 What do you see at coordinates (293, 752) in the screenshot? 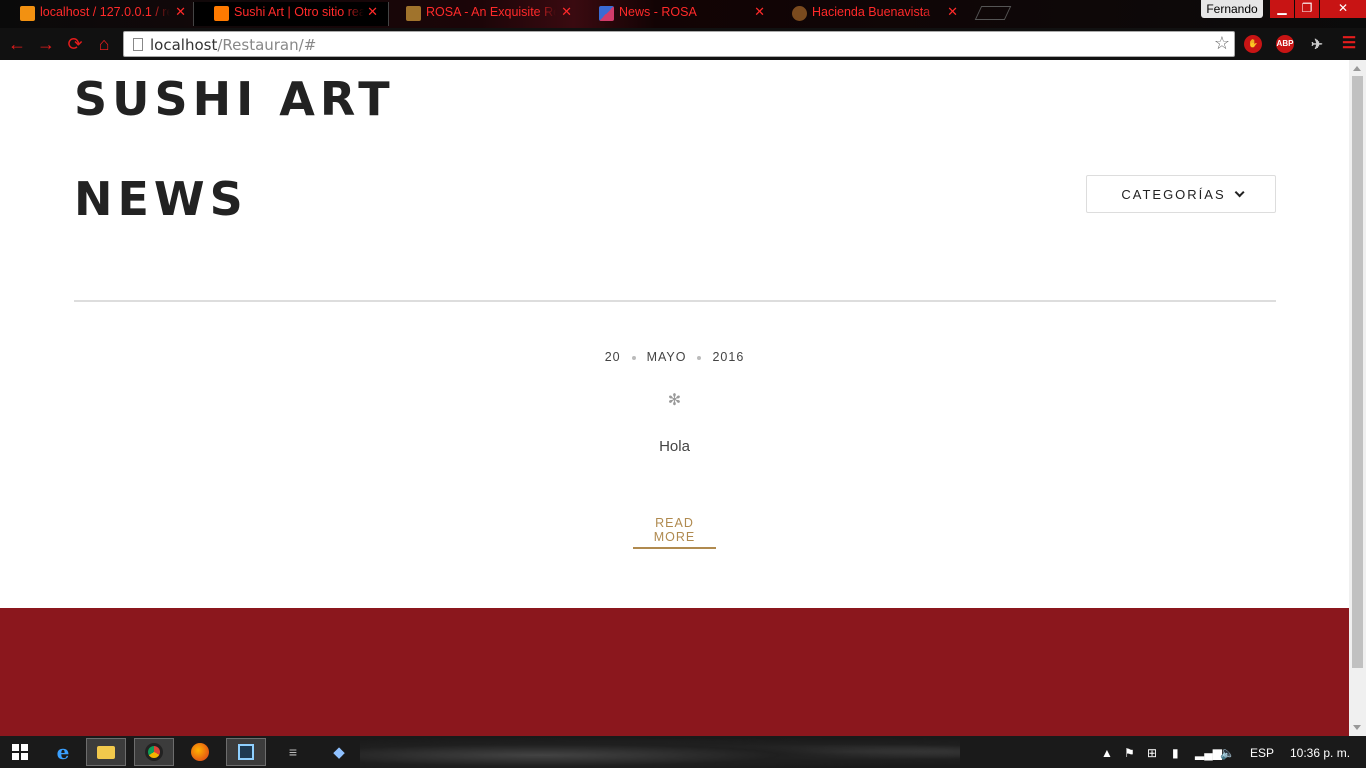
I see `app-lines-icon: ≡` at bounding box center [293, 752].